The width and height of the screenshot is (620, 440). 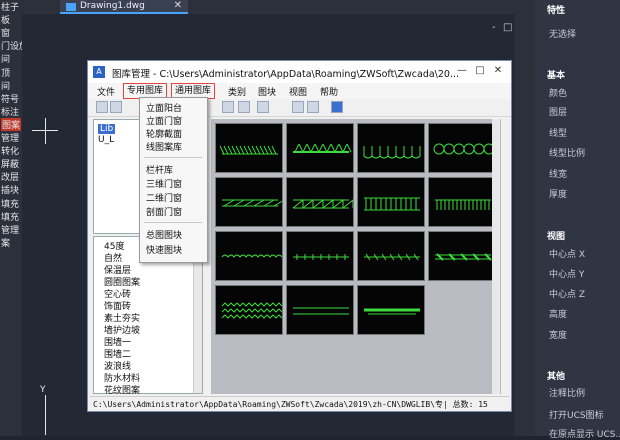 What do you see at coordinates (556, 375) in the screenshot?
I see `property-section-header: 其他` at bounding box center [556, 375].